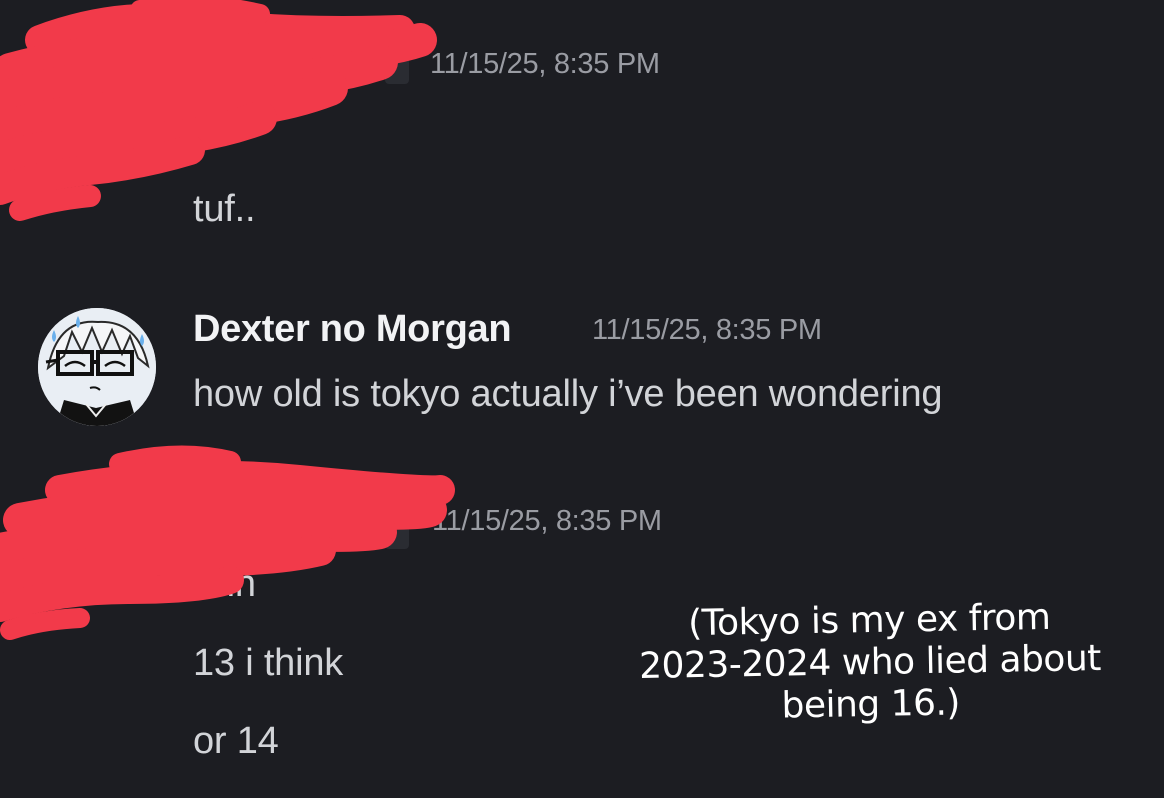 The width and height of the screenshot is (1164, 798). Describe the element at coordinates (224, 584) in the screenshot. I see `message-text: uhh` at that location.